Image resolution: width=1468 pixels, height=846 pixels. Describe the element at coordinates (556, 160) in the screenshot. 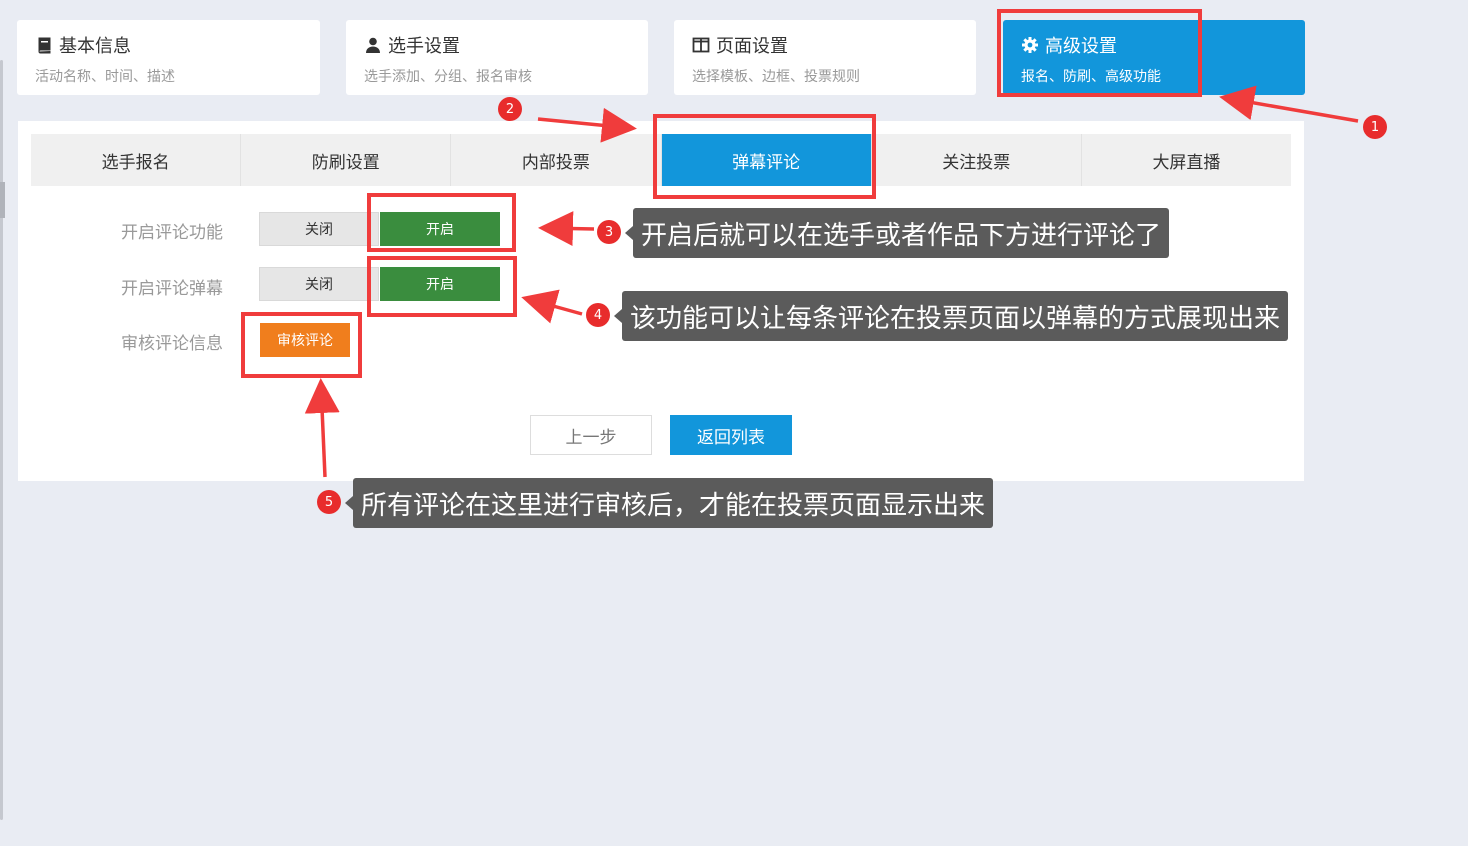

I see `tab-internal-vote: 内部投票` at that location.